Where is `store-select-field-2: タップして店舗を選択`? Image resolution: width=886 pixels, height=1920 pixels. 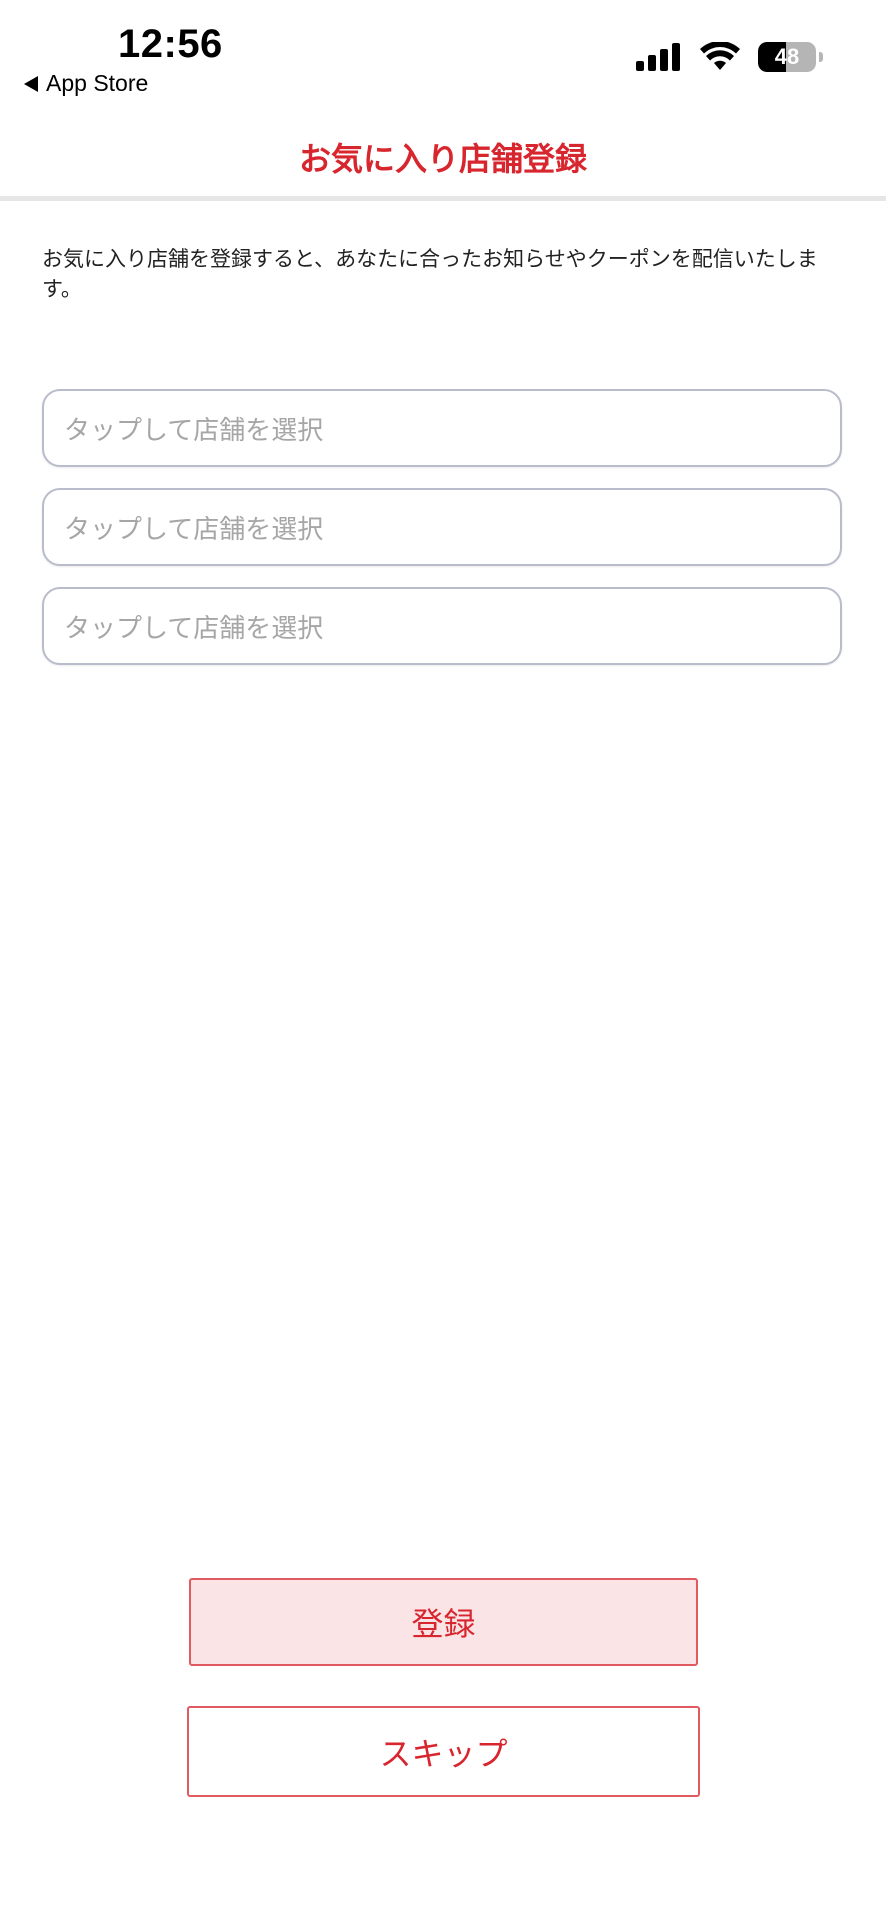 store-select-field-2: タップして店舗を選択 is located at coordinates (442, 527).